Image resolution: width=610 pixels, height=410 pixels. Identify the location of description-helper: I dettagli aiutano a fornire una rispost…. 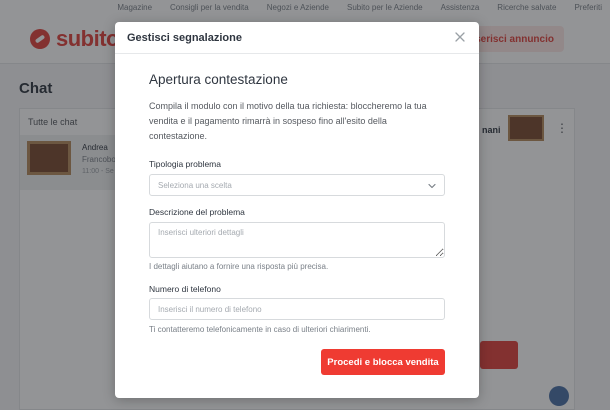
(239, 266).